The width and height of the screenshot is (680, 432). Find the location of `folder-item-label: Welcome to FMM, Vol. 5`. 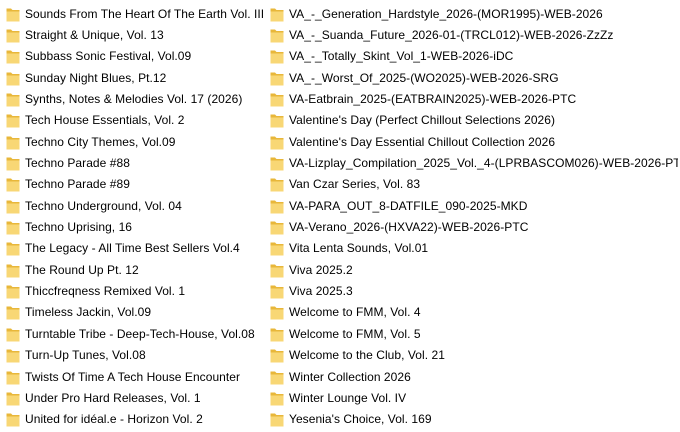

folder-item-label: Welcome to FMM, Vol. 5 is located at coordinates (355, 333).